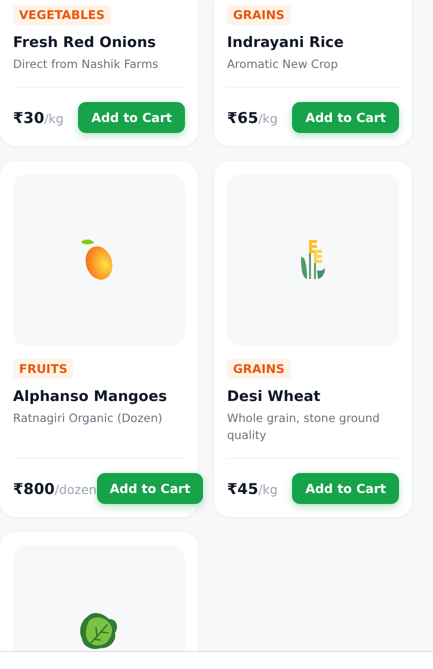 The image size is (433, 669). What do you see at coordinates (43, 369) in the screenshot?
I see `category-badge: FRUITS` at bounding box center [43, 369].